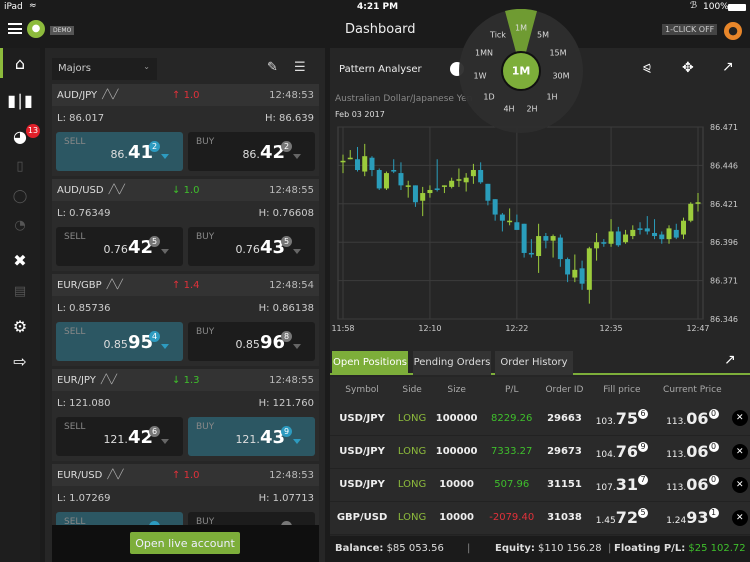 The width and height of the screenshot is (750, 562). What do you see at coordinates (20, 361) in the screenshot?
I see `logout-icon: ⇨` at bounding box center [20, 361].